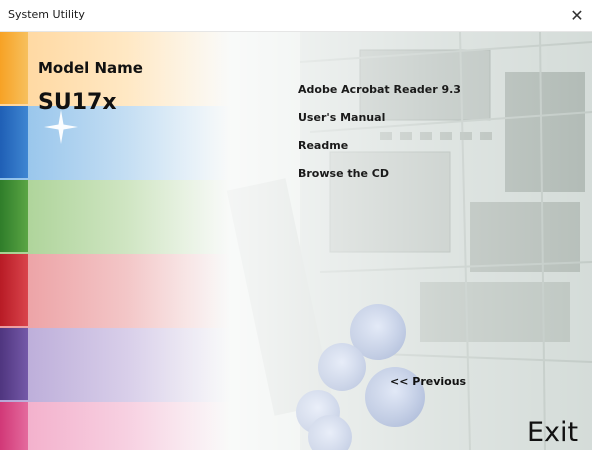 This screenshot has height=450, width=592. I want to click on menu-item-users-manual: User's Manual, so click(379, 124).